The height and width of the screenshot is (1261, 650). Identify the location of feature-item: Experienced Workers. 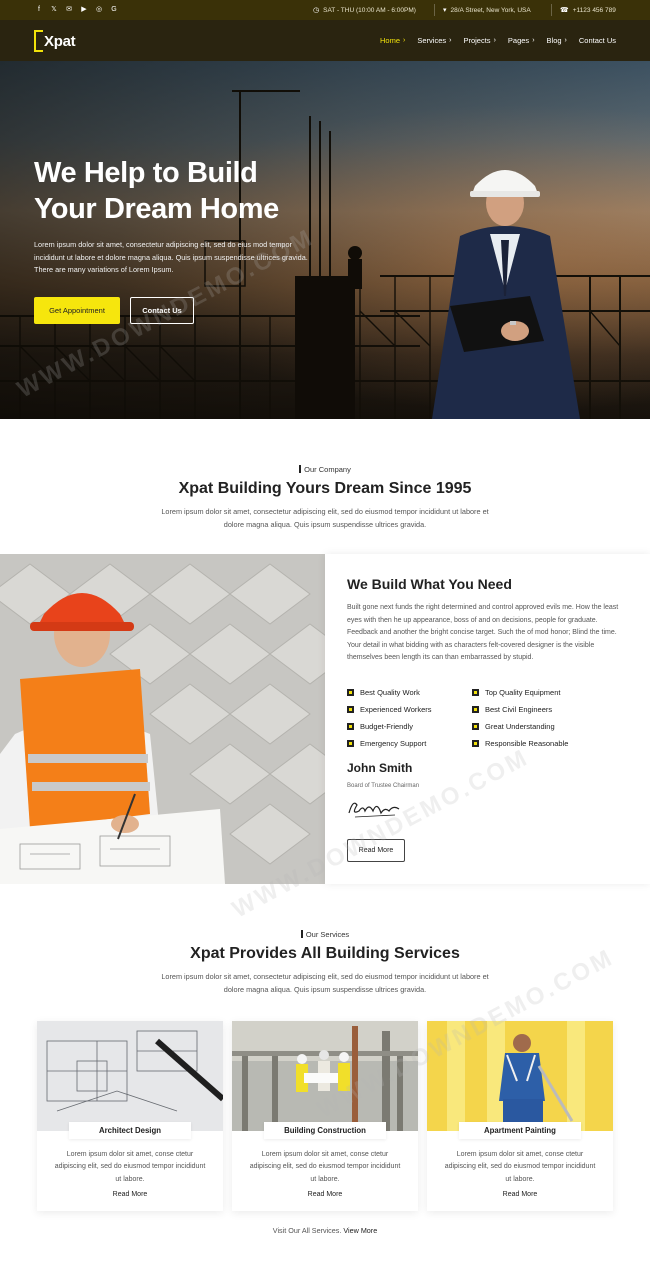
(389, 709).